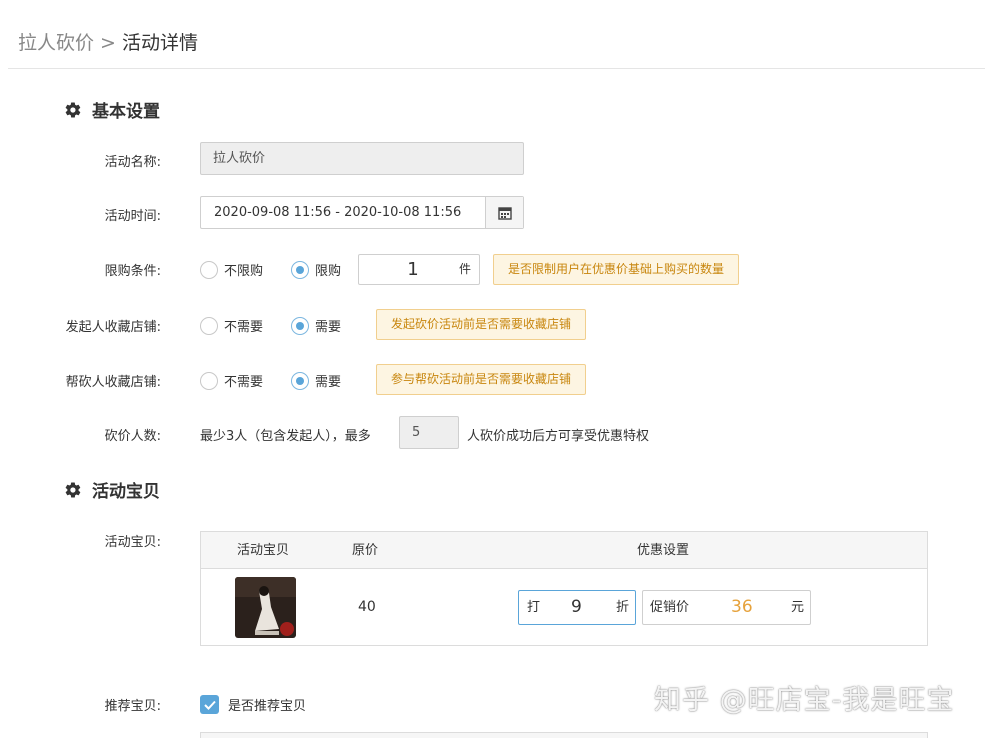  Describe the element at coordinates (726, 607) in the screenshot. I see `promo-price-input: 促销价 36 元` at that location.